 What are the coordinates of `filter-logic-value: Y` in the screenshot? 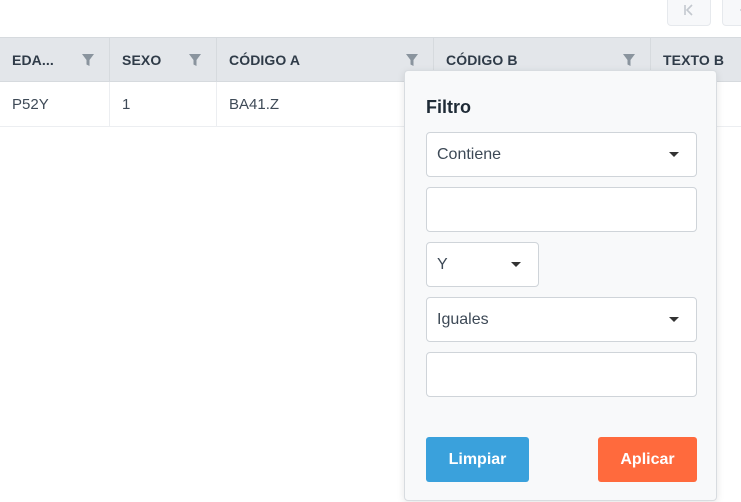 It's located at (442, 264).